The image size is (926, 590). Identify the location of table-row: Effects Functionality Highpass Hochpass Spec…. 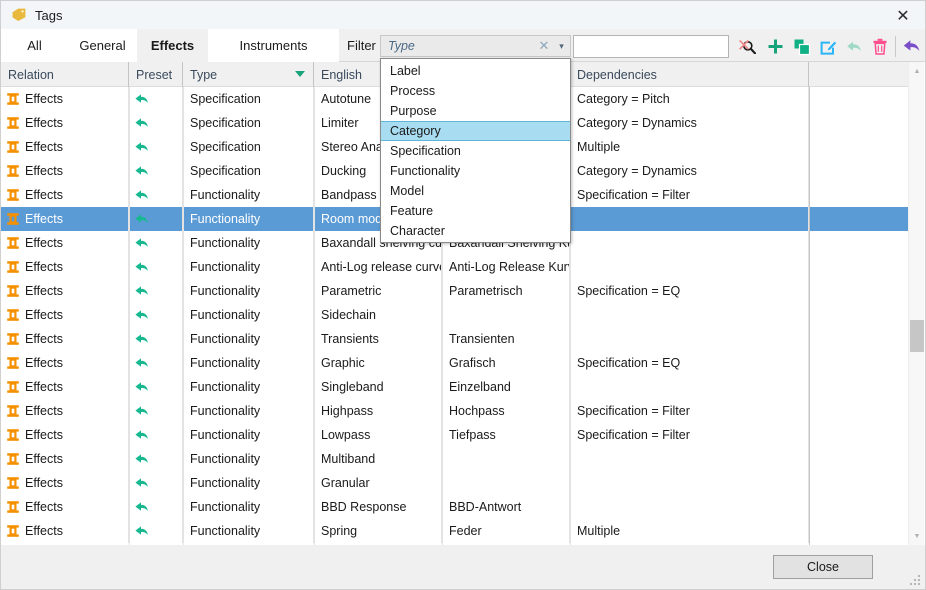
(455, 411).